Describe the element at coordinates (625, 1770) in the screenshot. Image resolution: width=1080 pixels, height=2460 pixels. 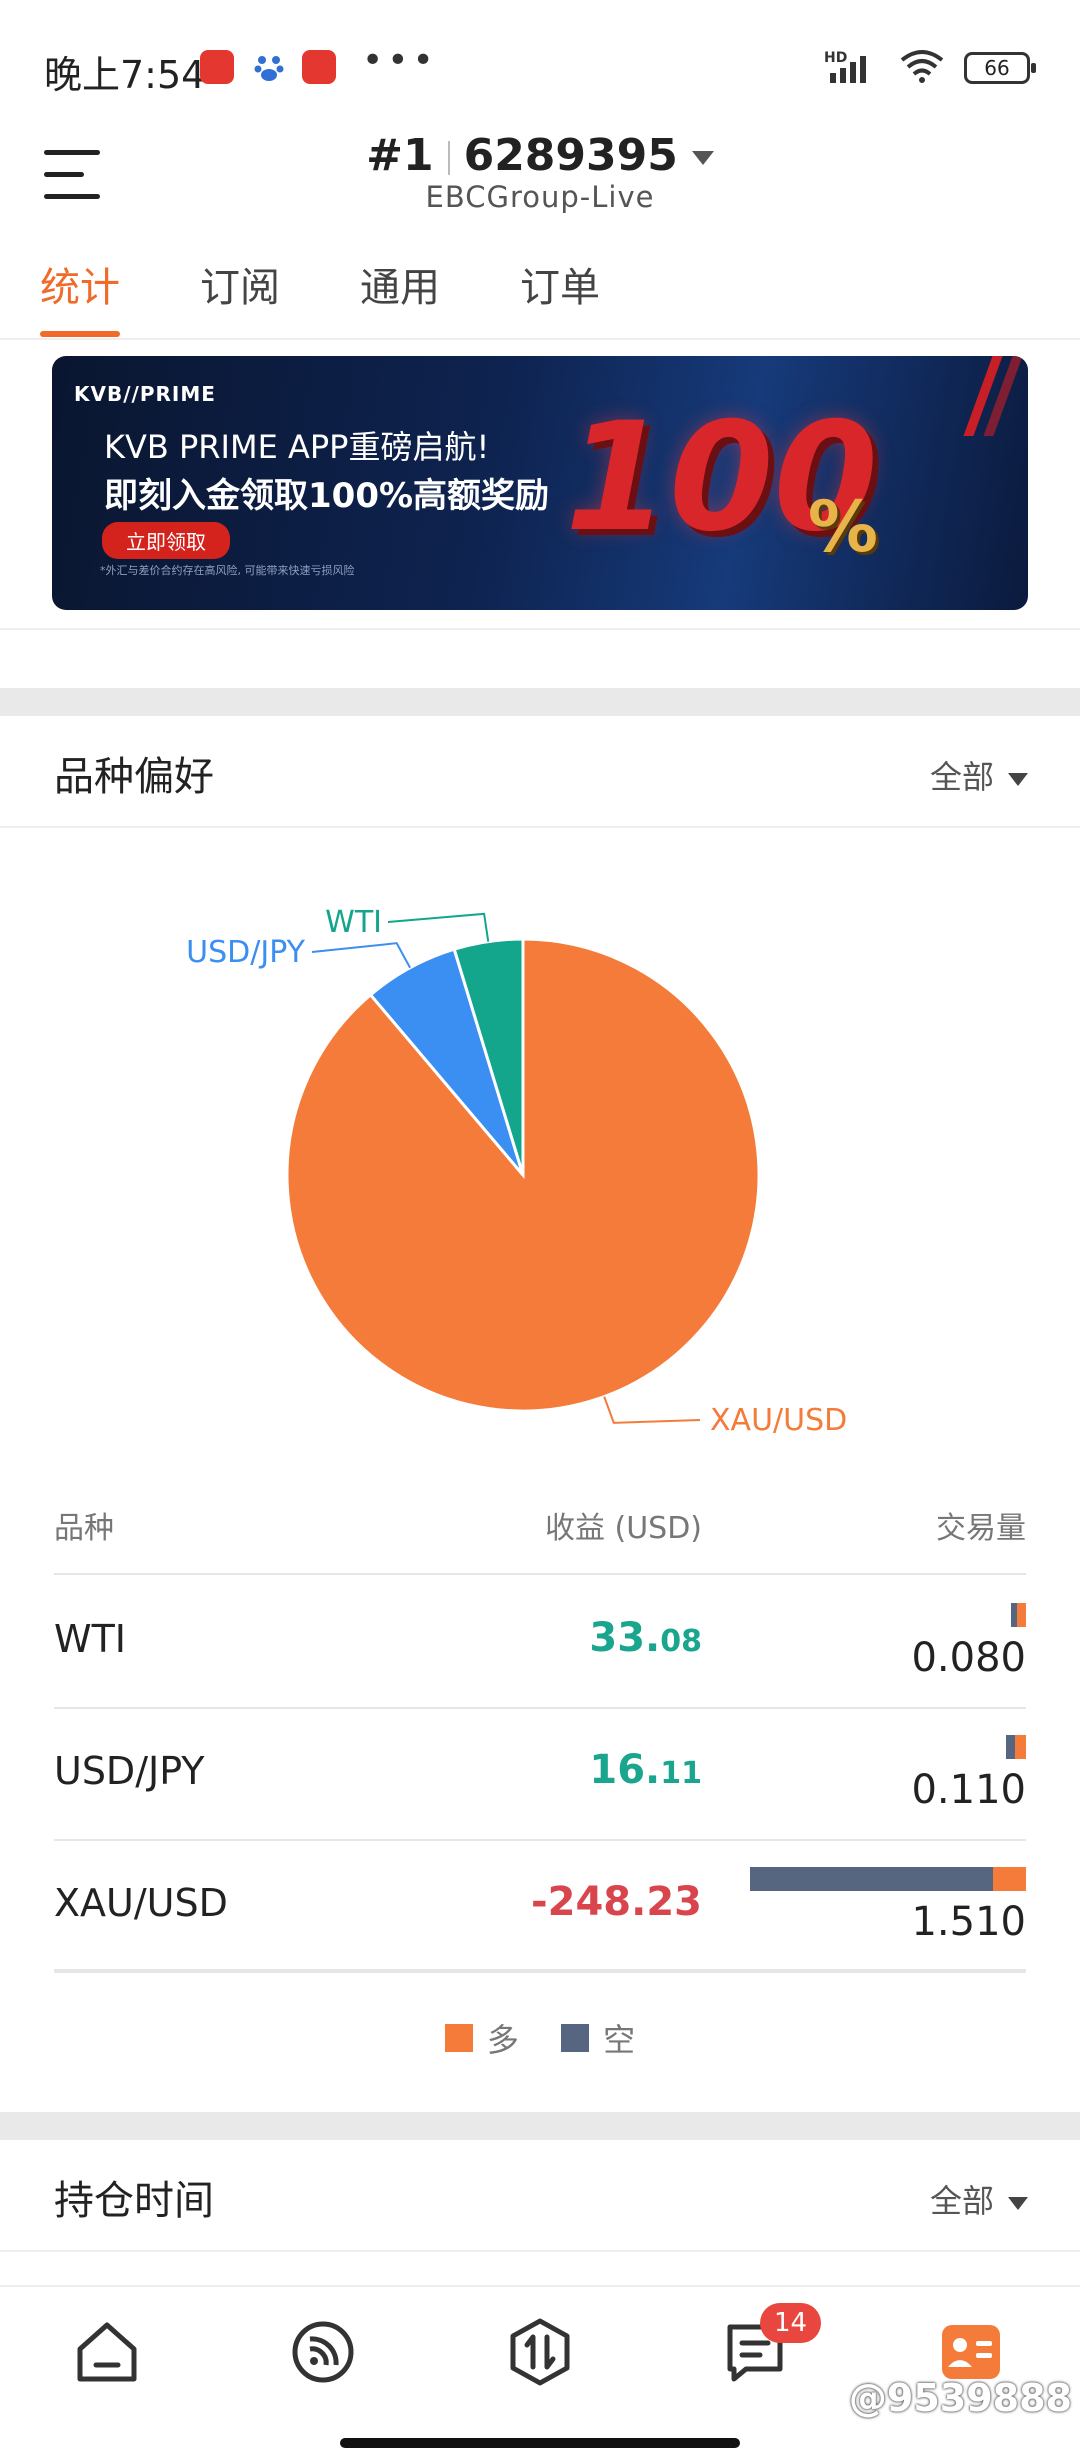
I see `profit-integer: 16.` at that location.